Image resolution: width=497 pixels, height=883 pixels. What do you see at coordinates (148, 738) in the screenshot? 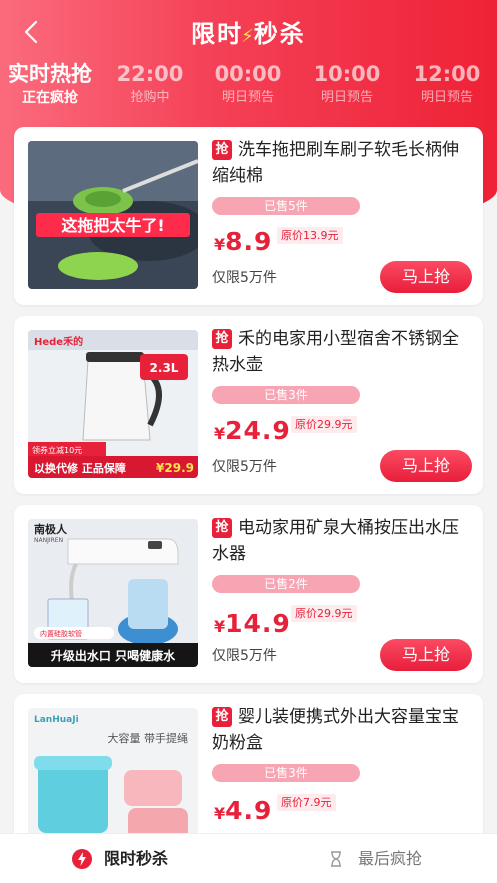
I see `image-caption: 大容量 带手提绳` at bounding box center [148, 738].